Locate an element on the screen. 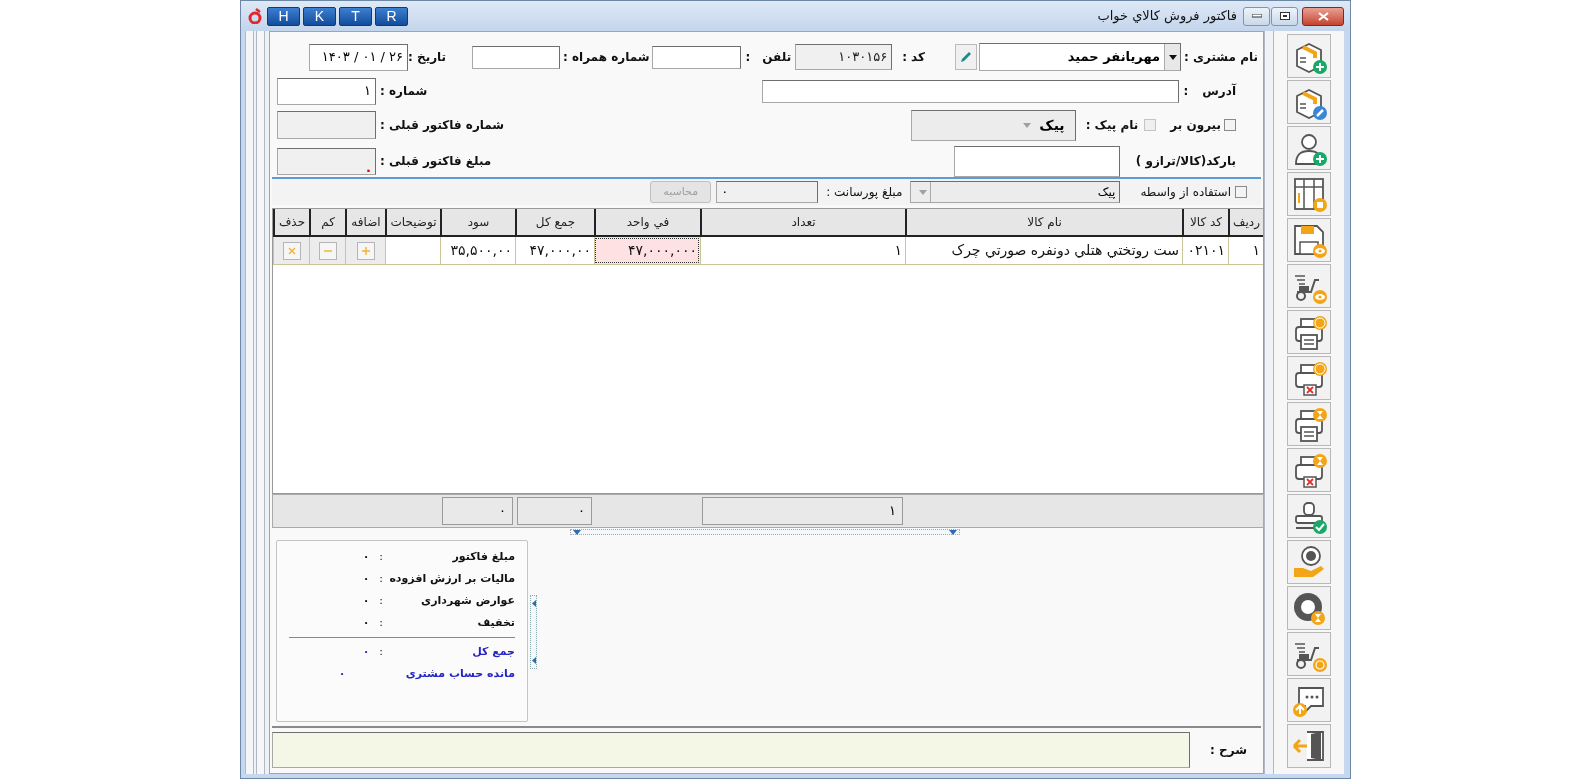 The image size is (1590, 779). coin-hourglass-icon is located at coordinates (1309, 608).